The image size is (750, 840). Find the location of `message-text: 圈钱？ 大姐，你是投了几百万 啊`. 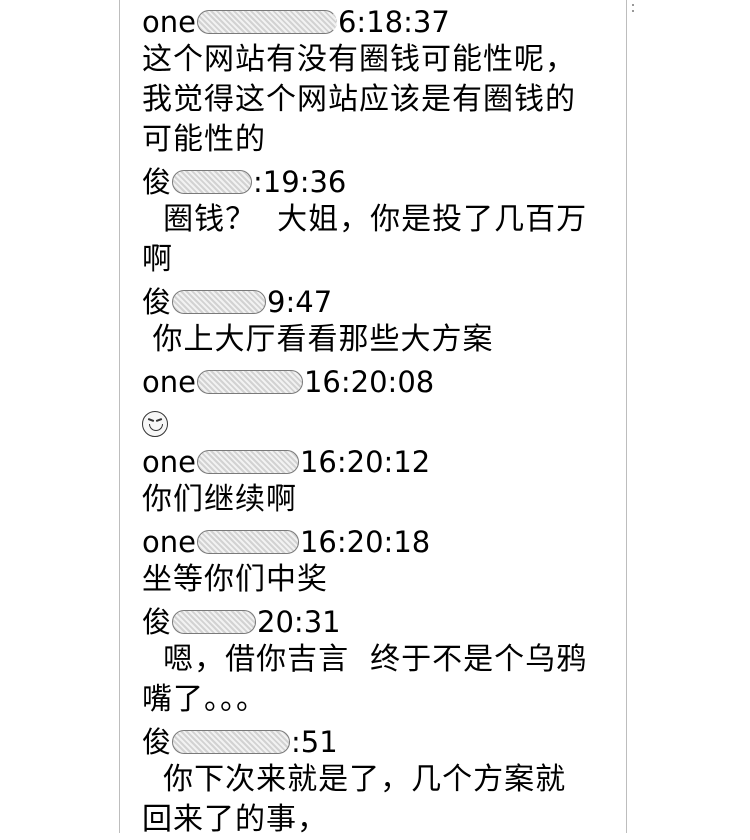

message-text: 圈钱？ 大姐，你是投了几百万 啊 is located at coordinates (365, 239).